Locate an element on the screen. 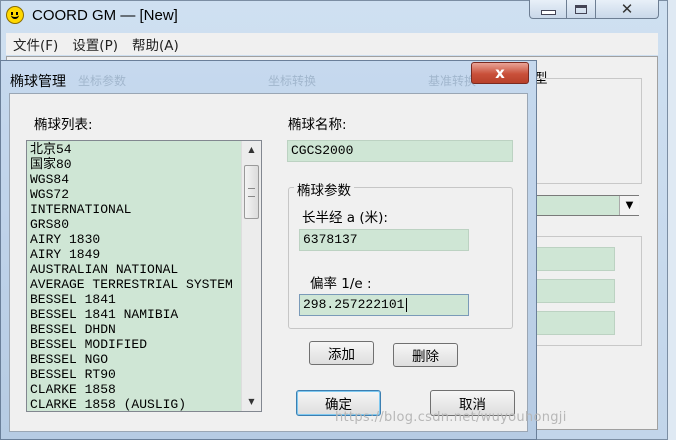 The image size is (676, 440). minimize-button is located at coordinates (548, 9).